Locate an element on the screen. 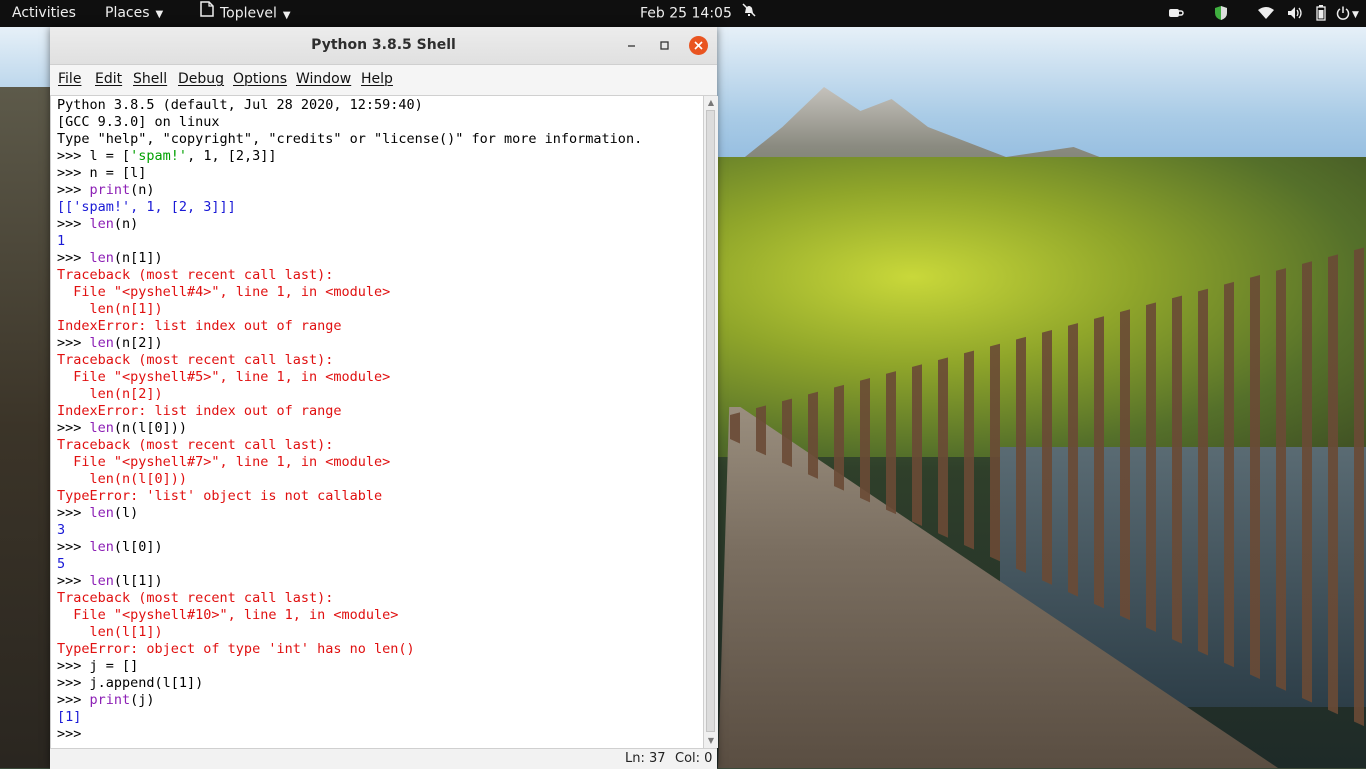 The width and height of the screenshot is (1366, 769). shell-line: >>> len(l[0]) is located at coordinates (110, 547).